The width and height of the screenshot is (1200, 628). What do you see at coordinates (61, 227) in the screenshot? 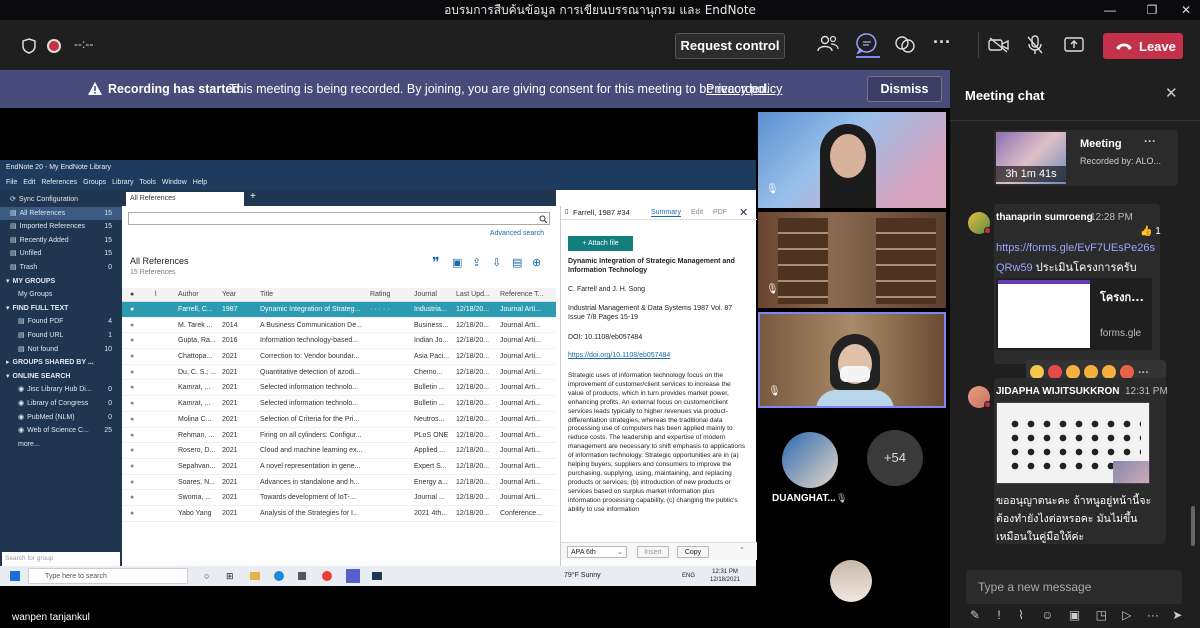
I see `sidebar-item-group: ▤ Imported References 15` at bounding box center [61, 227].